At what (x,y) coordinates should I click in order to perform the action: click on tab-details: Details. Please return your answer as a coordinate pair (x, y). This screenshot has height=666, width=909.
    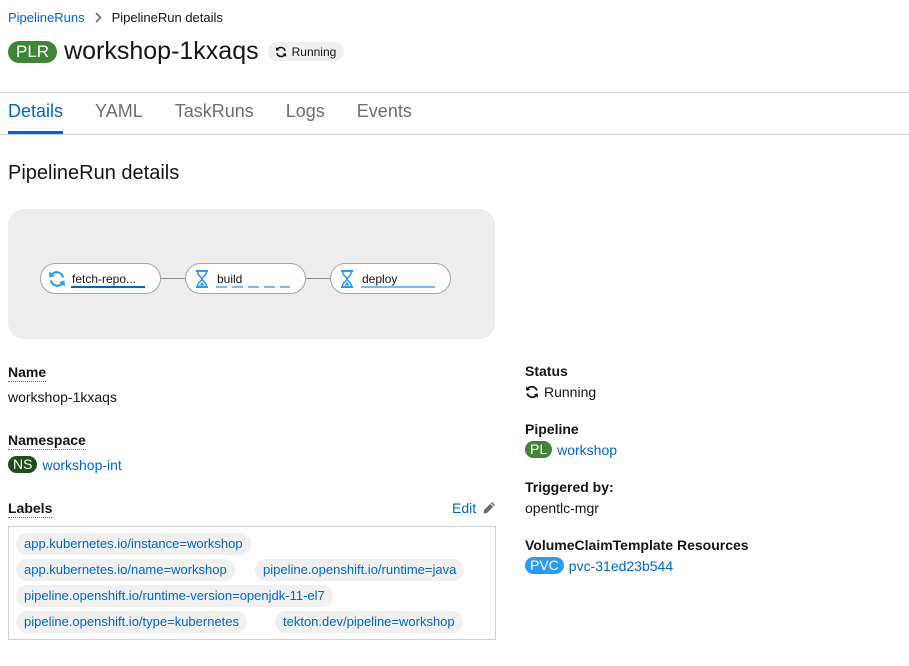
    Looking at the image, I should click on (36, 117).